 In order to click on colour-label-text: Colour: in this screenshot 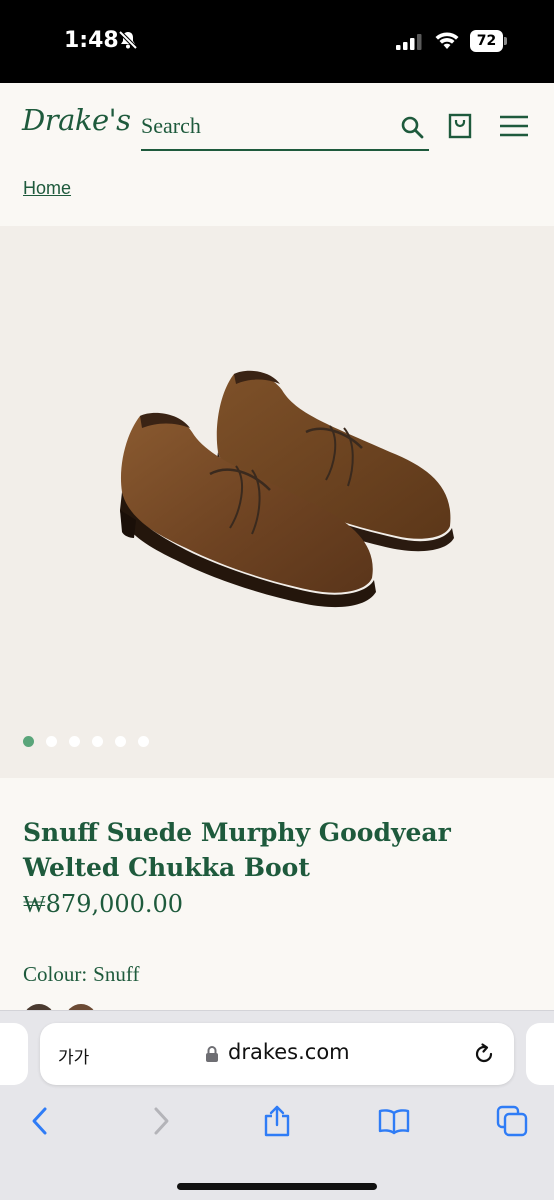, I will do `click(55, 974)`.